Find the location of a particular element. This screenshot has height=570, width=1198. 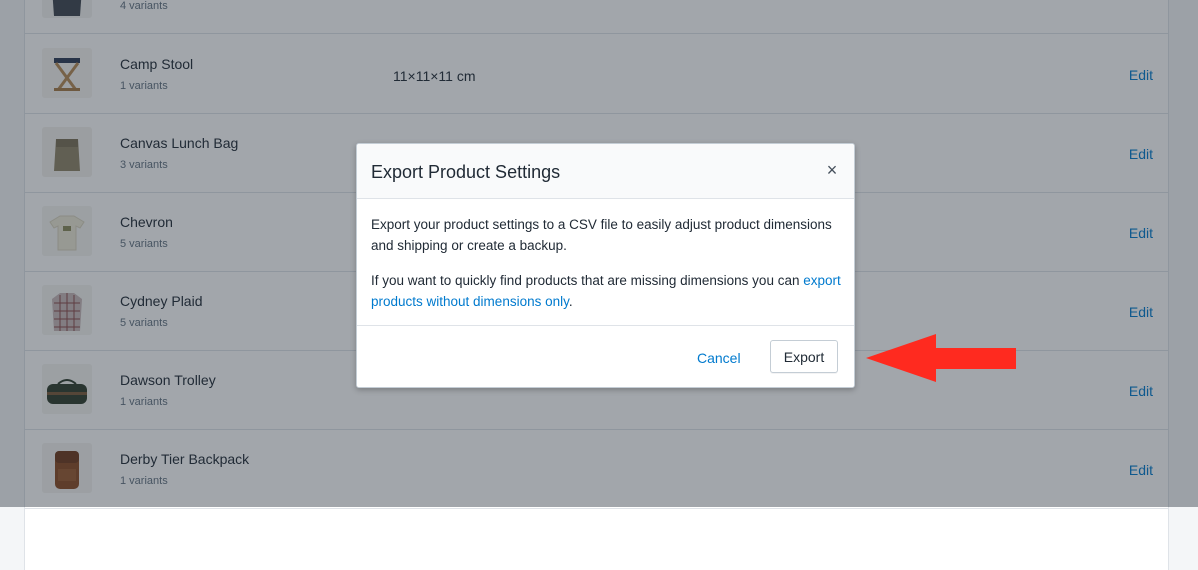

close-icon: × is located at coordinates (832, 170).